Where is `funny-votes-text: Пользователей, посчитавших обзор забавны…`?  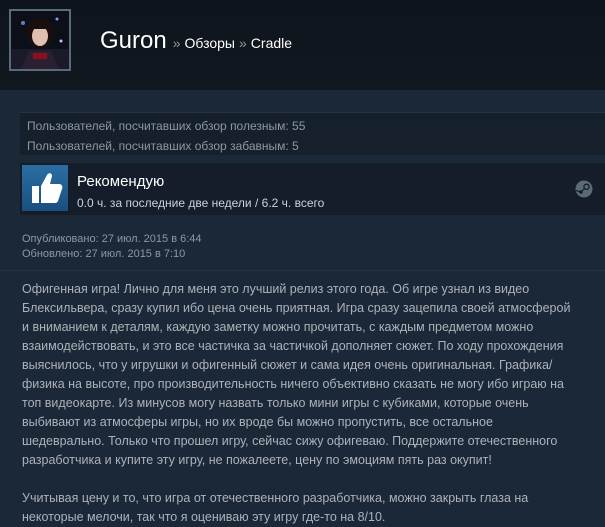
funny-votes-text: Пользователей, посчитавших обзор забавны… is located at coordinates (163, 146).